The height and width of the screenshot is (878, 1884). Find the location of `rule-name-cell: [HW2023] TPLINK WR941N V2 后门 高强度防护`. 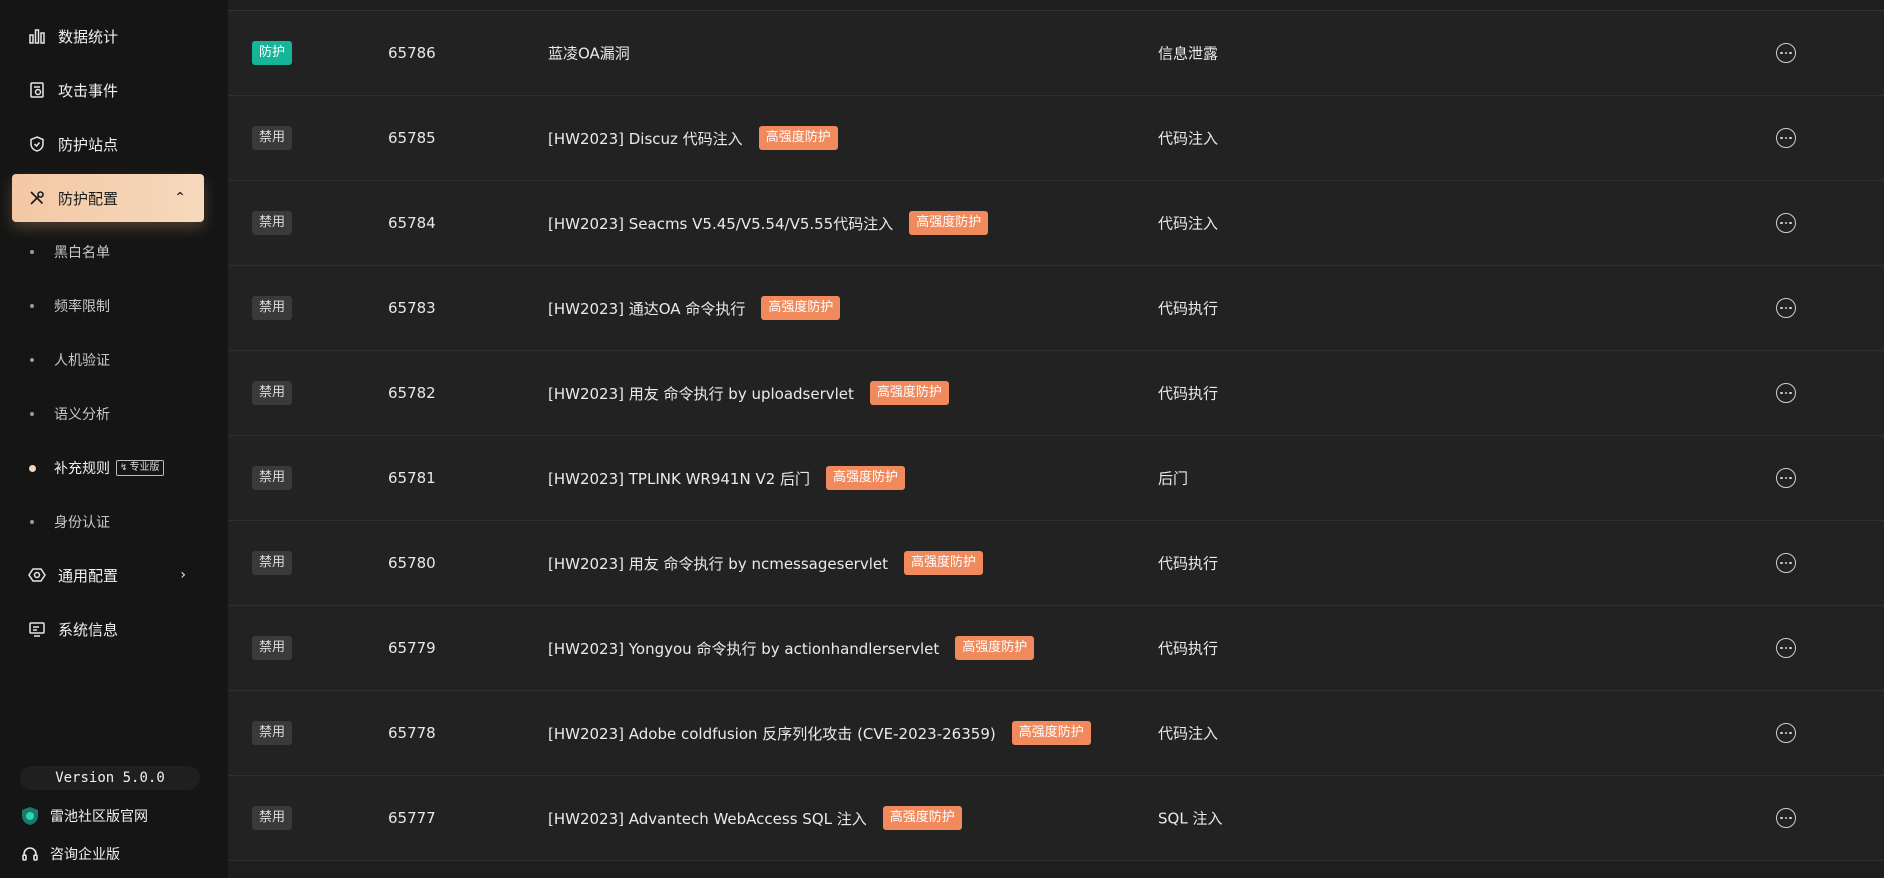

rule-name-cell: [HW2023] TPLINK WR941N V2 后门 高强度防护 is located at coordinates (727, 478).